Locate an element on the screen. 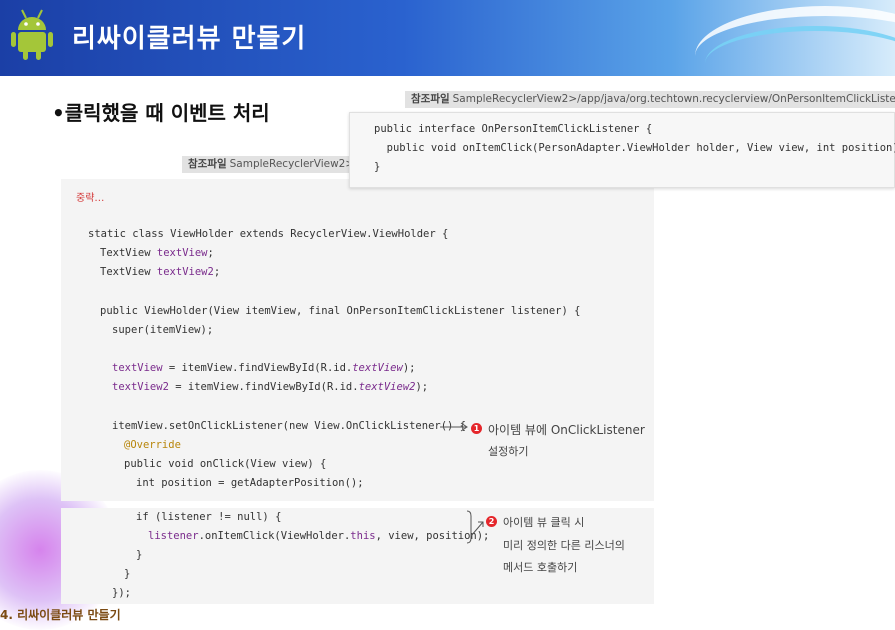 The height and width of the screenshot is (630, 895). android-robot-icon is located at coordinates (32, 34).